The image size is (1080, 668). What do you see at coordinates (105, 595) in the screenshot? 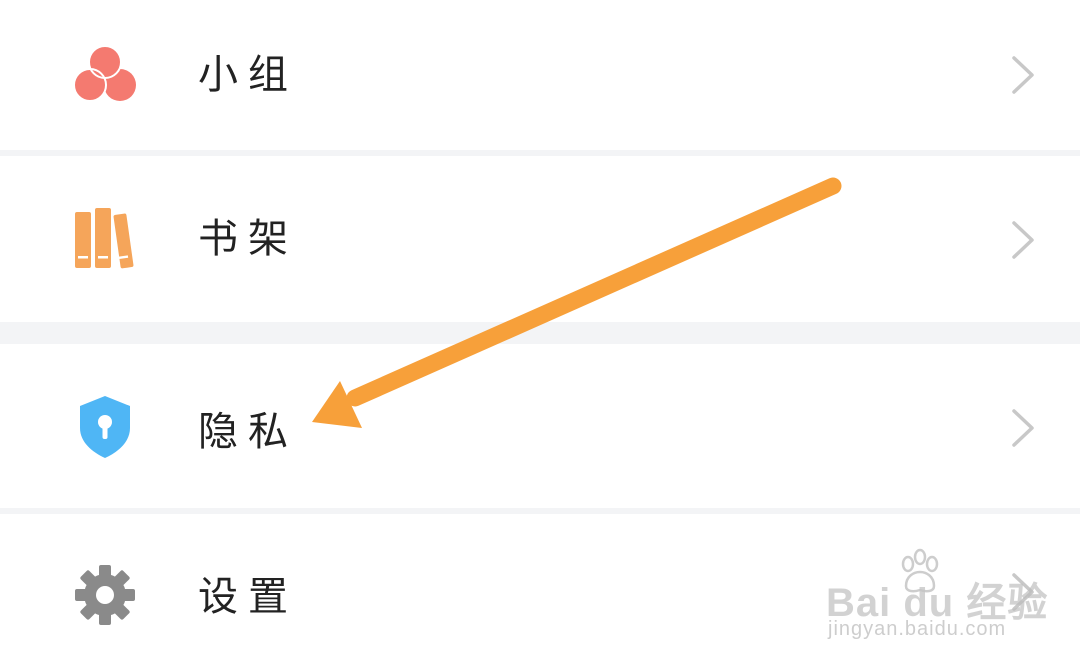
I see `gear-icon` at bounding box center [105, 595].